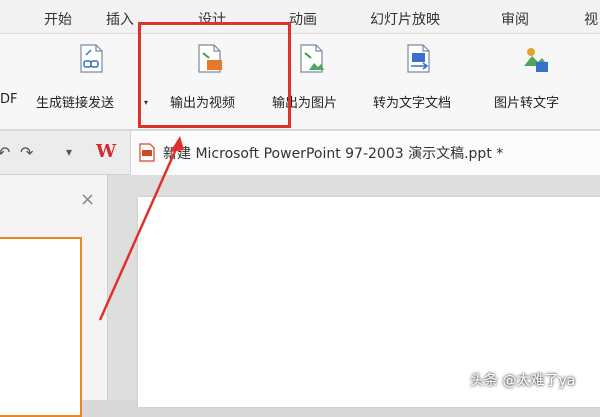  I want to click on annotation-arrow, so click(141, 228).